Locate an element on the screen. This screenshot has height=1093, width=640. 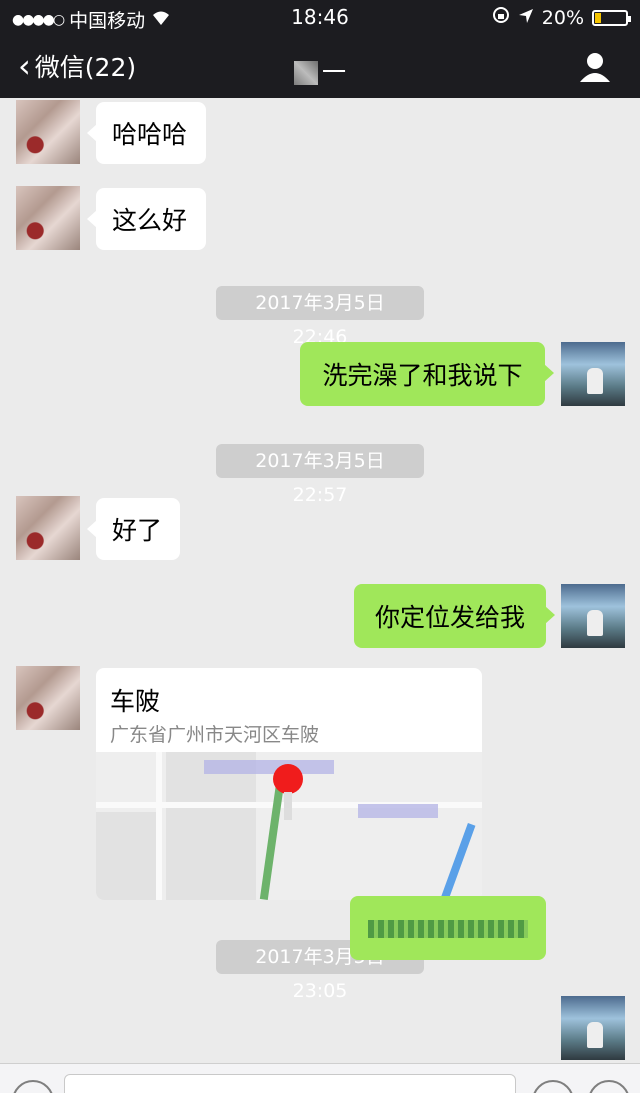
location-name: 车陂 is located at coordinates (135, 701).